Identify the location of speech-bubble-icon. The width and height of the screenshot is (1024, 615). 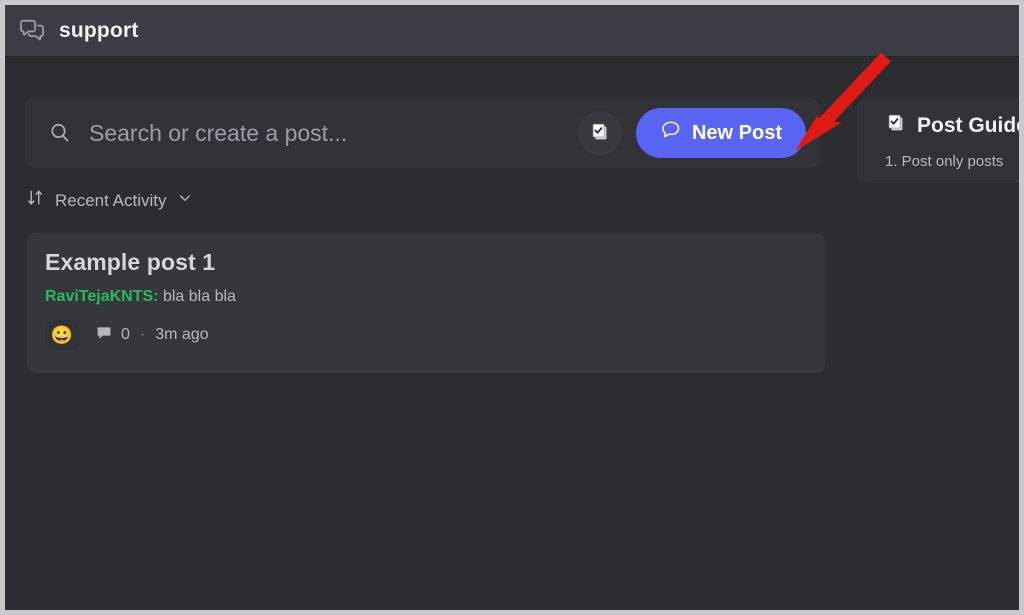
(671, 133).